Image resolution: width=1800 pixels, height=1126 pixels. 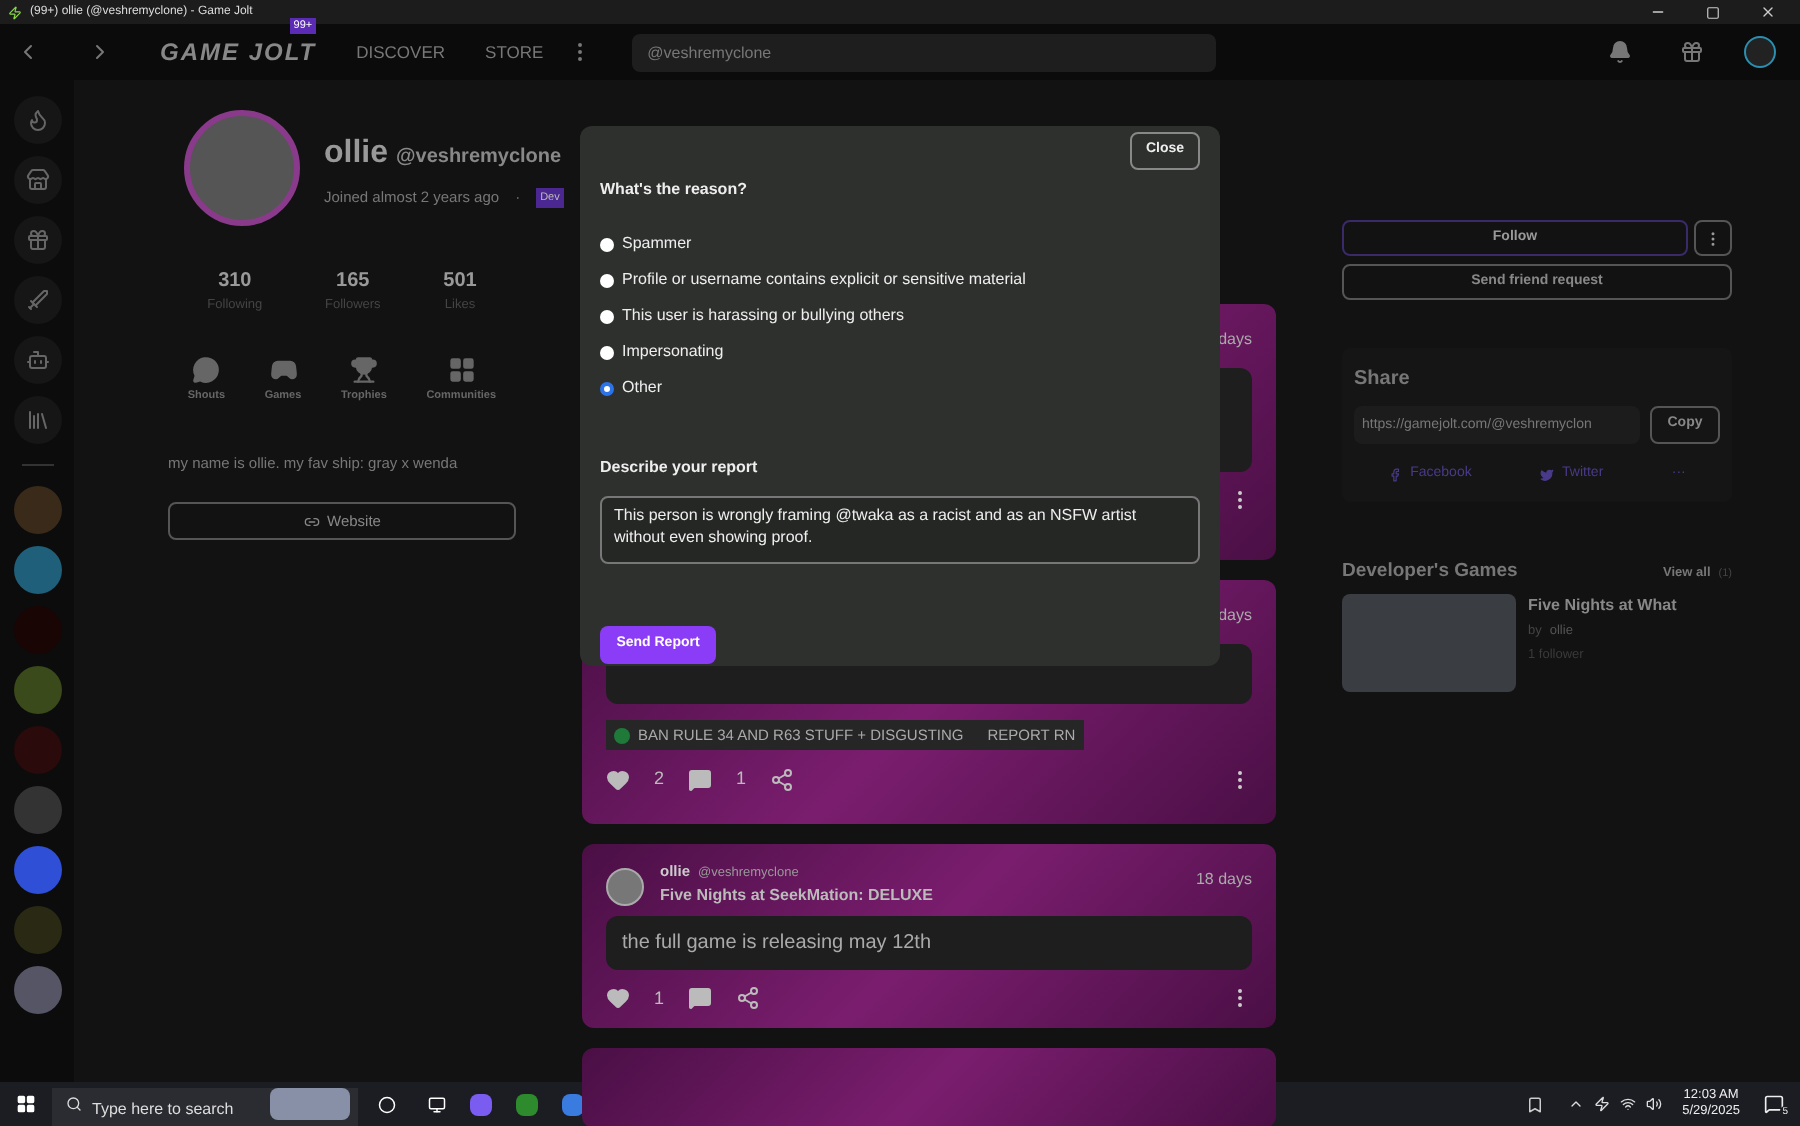 What do you see at coordinates (479, 158) in the screenshot?
I see `profile-handle: @veshremyclone` at bounding box center [479, 158].